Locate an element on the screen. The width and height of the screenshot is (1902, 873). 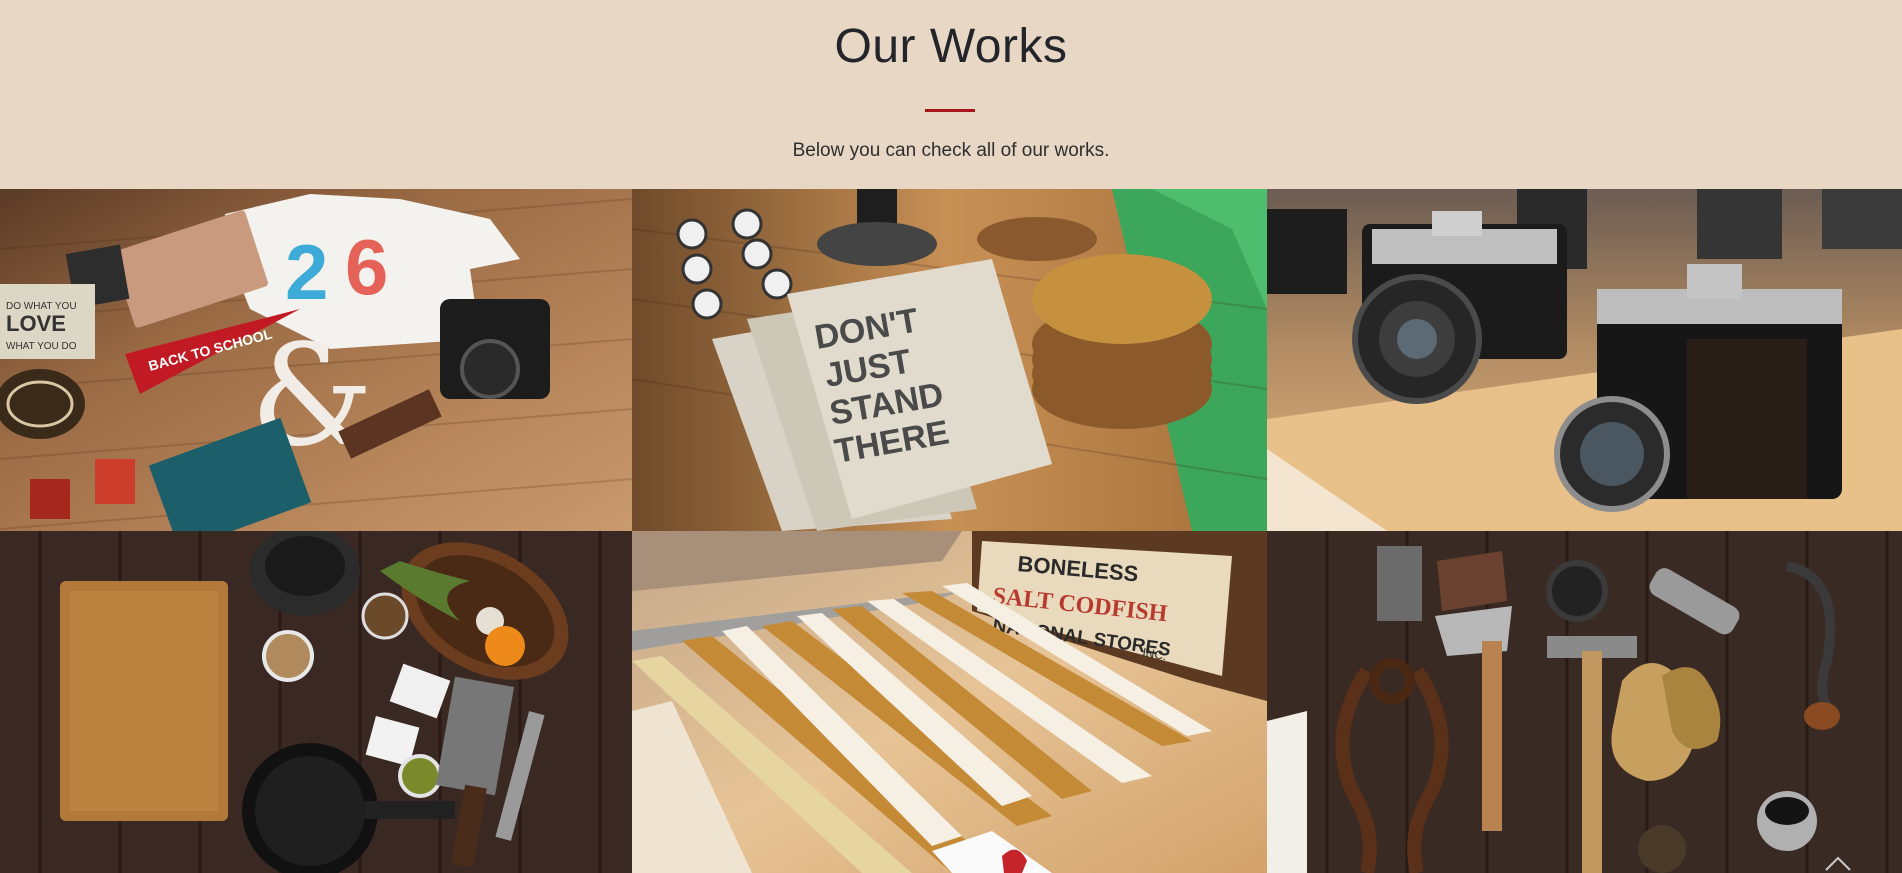
gallery-item-kitchen is located at coordinates (316, 702).